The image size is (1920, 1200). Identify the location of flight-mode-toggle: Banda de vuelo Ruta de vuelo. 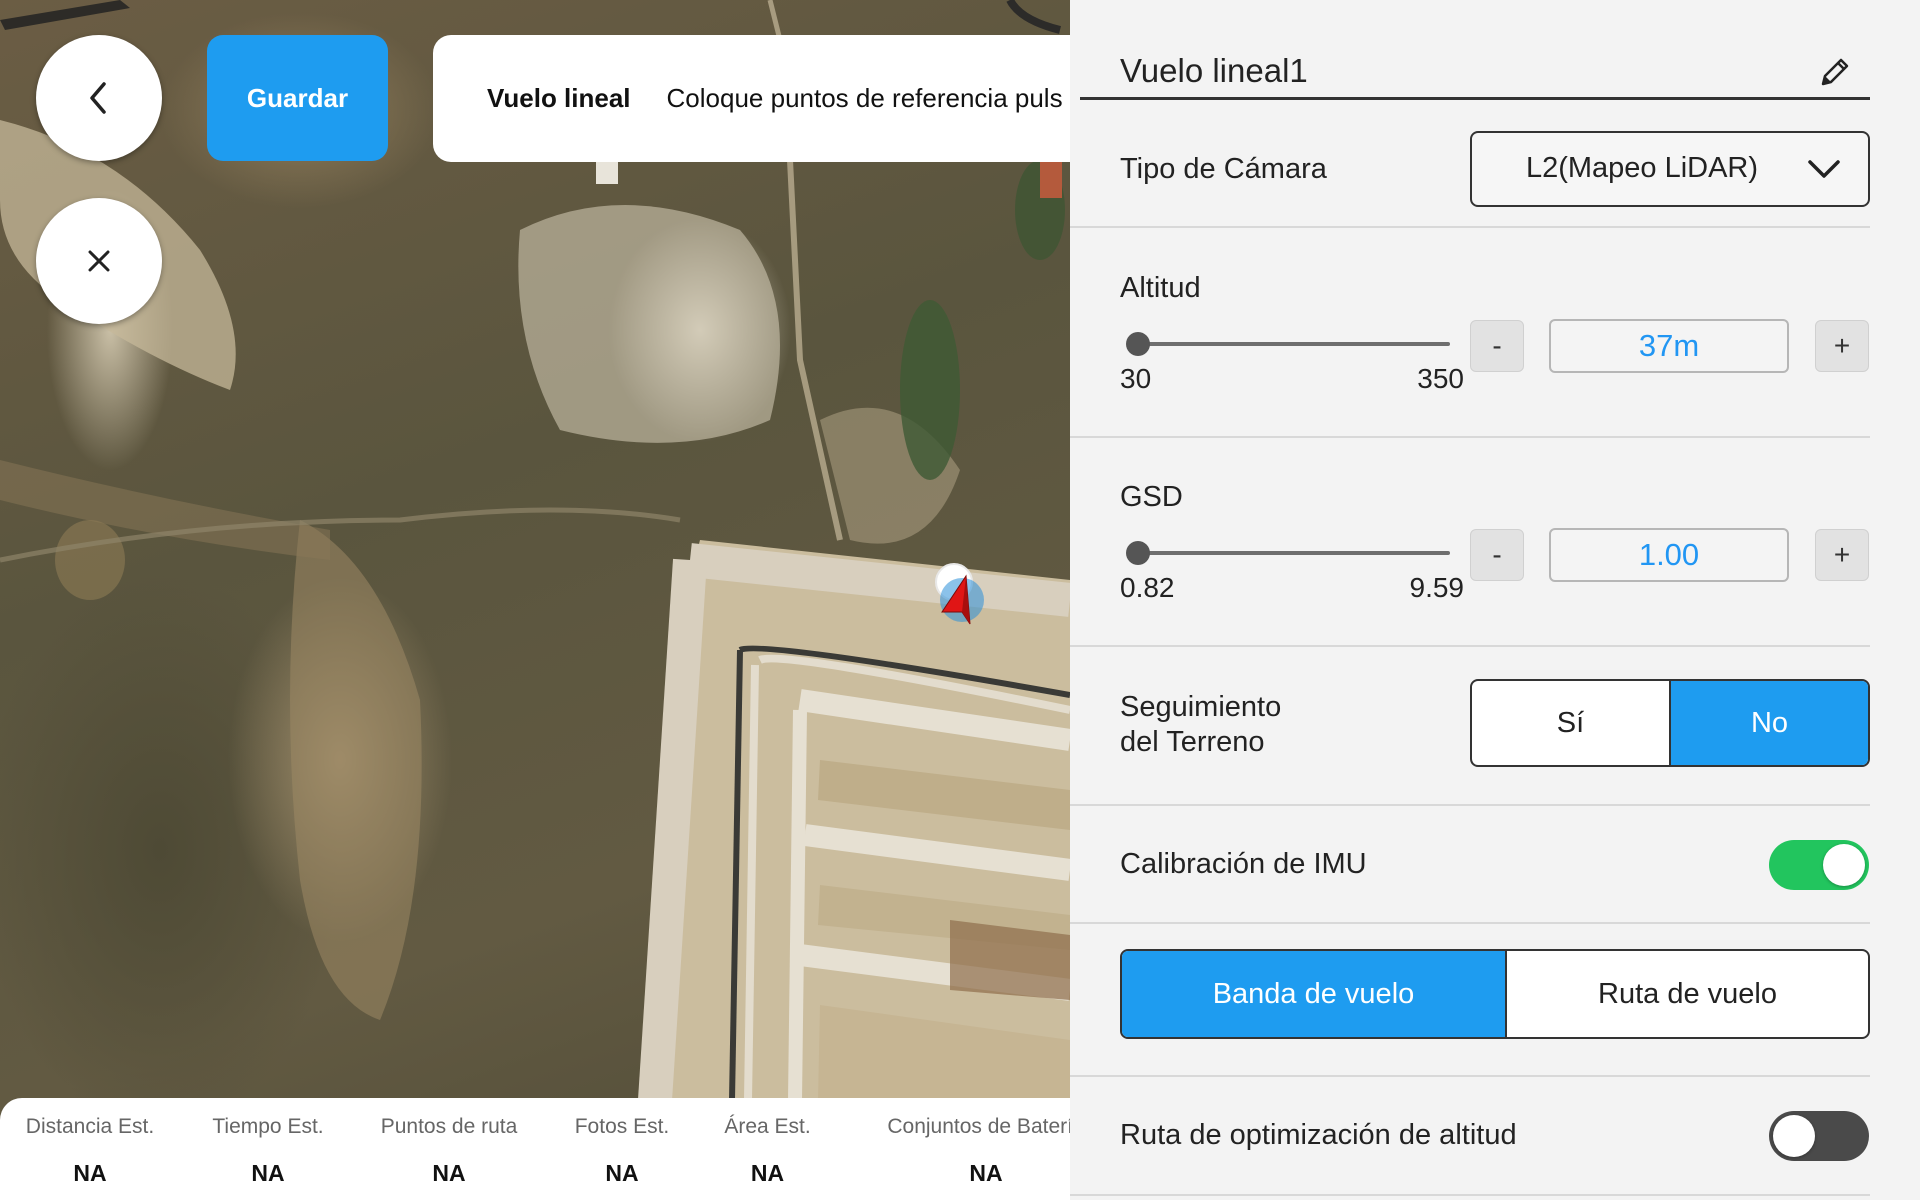
(1495, 994).